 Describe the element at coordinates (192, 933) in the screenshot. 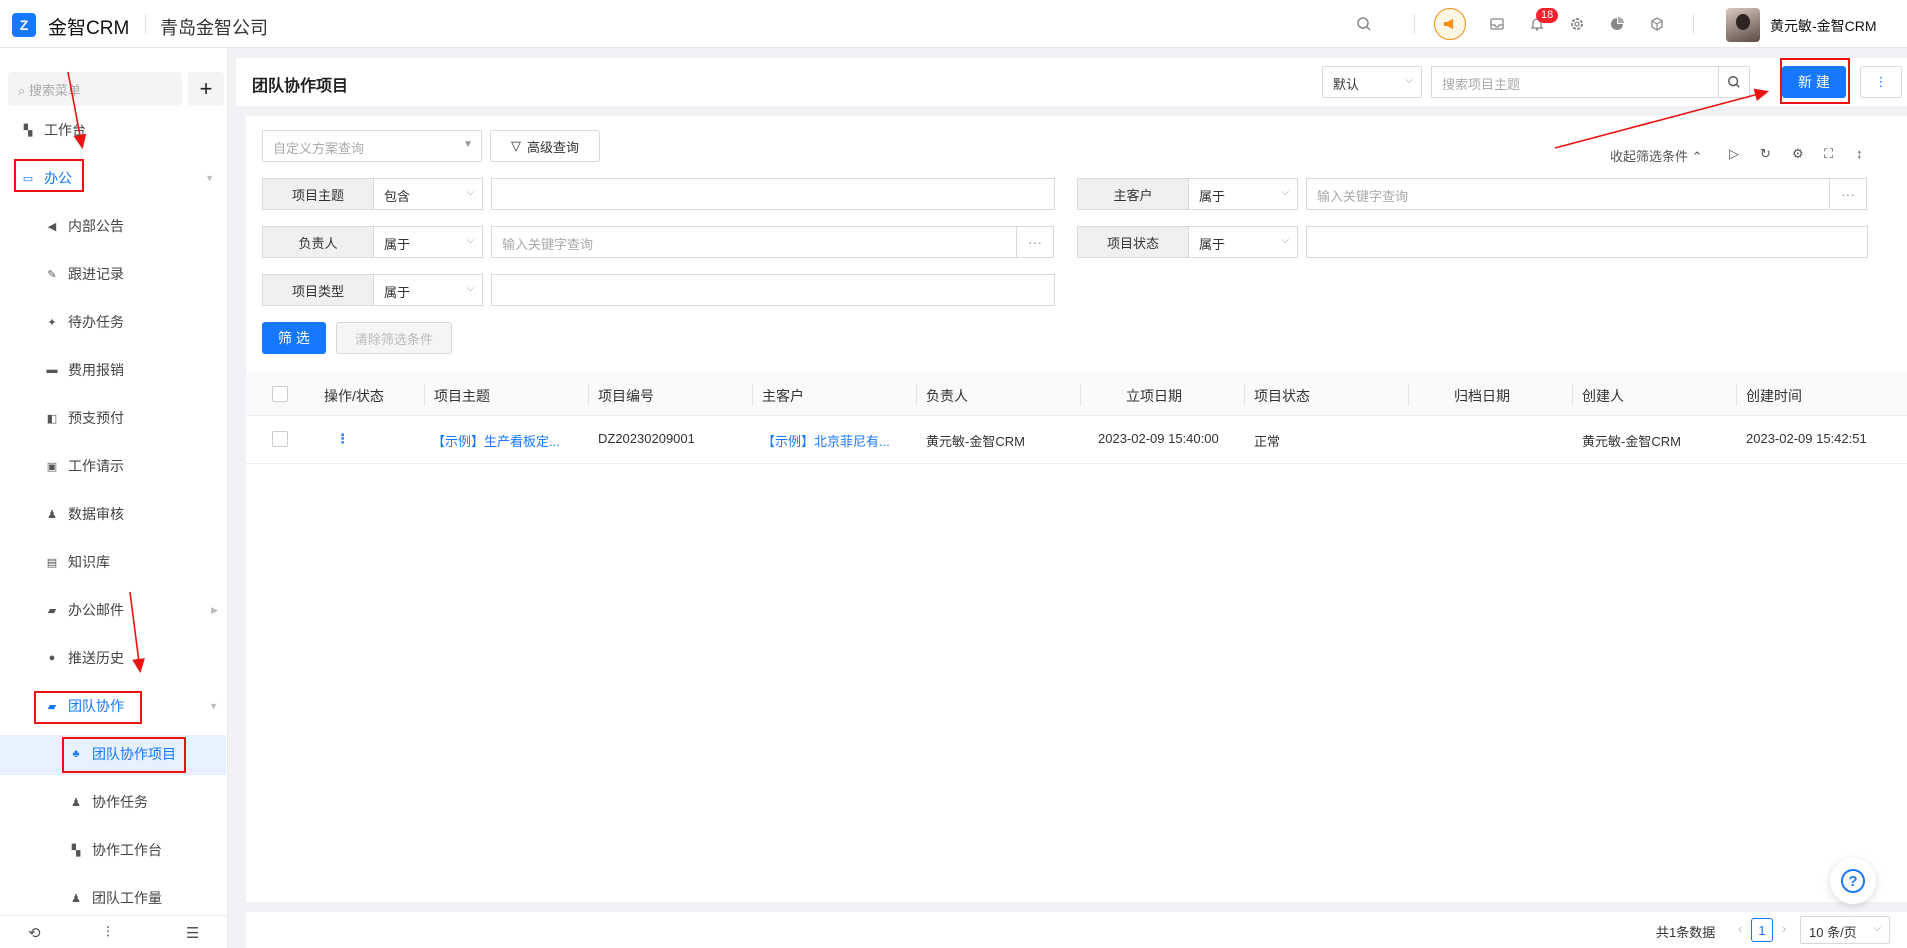

I see `collapse-menu-icon: ☰` at that location.